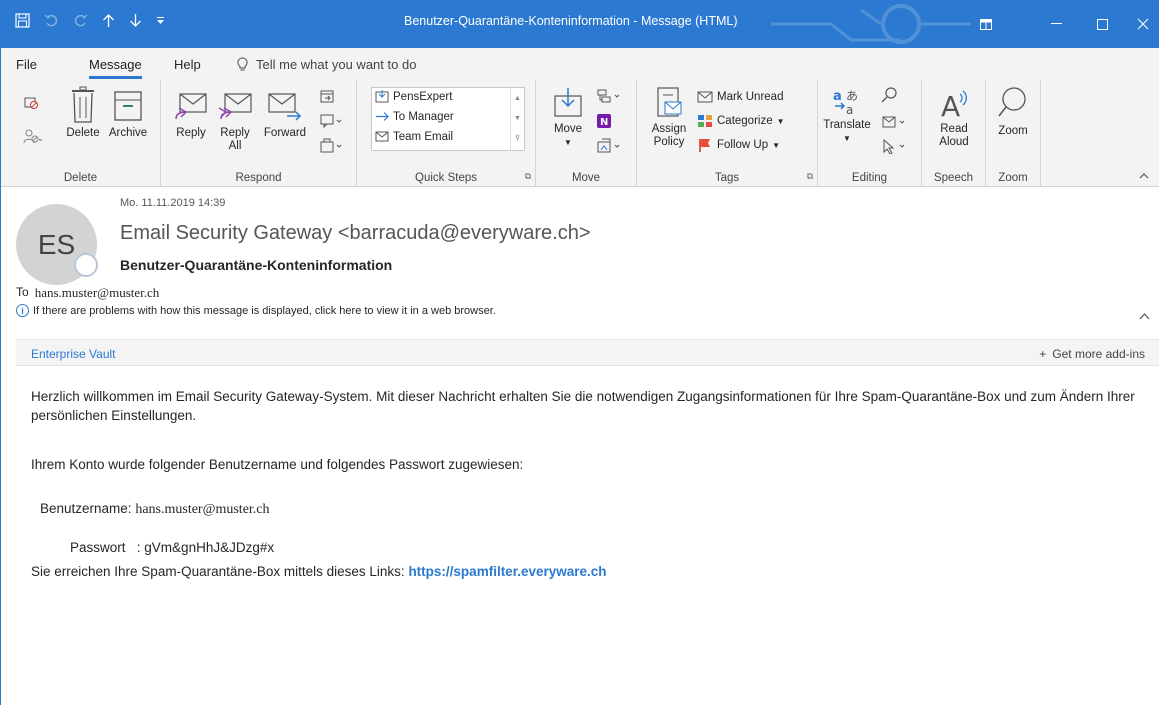 Image resolution: width=1159 pixels, height=705 pixels. What do you see at coordinates (780, 121) in the screenshot?
I see `categorize-dropdown-icon: ▼` at bounding box center [780, 121].